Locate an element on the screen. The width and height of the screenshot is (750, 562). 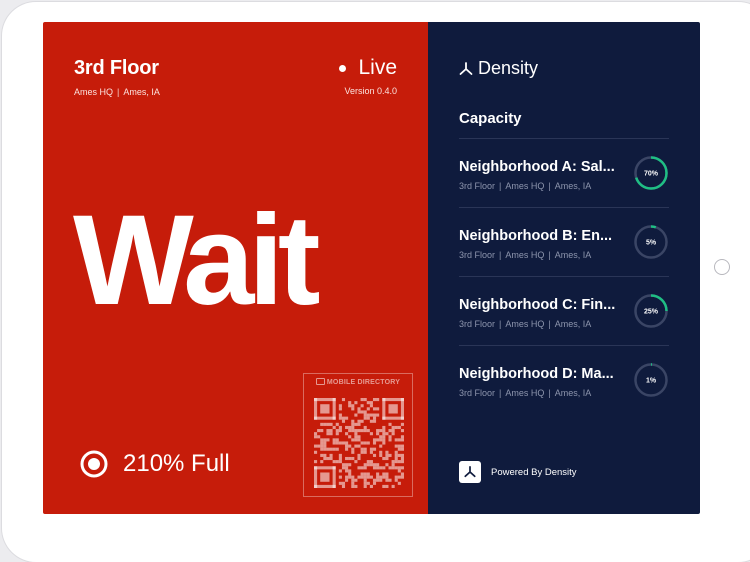
neighborhood-location: 3rd Floor | Ames HQ | Ames, IA is located at coordinates (525, 186).